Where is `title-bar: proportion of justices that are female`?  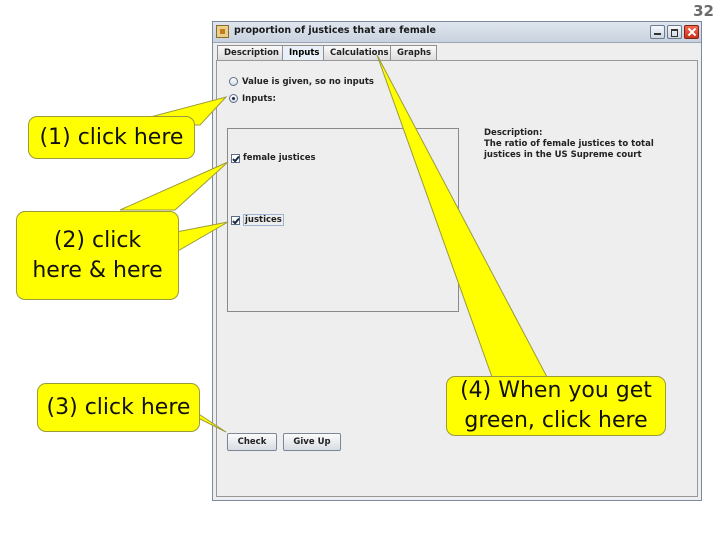
title-bar: proportion of justices that are female is located at coordinates (457, 32).